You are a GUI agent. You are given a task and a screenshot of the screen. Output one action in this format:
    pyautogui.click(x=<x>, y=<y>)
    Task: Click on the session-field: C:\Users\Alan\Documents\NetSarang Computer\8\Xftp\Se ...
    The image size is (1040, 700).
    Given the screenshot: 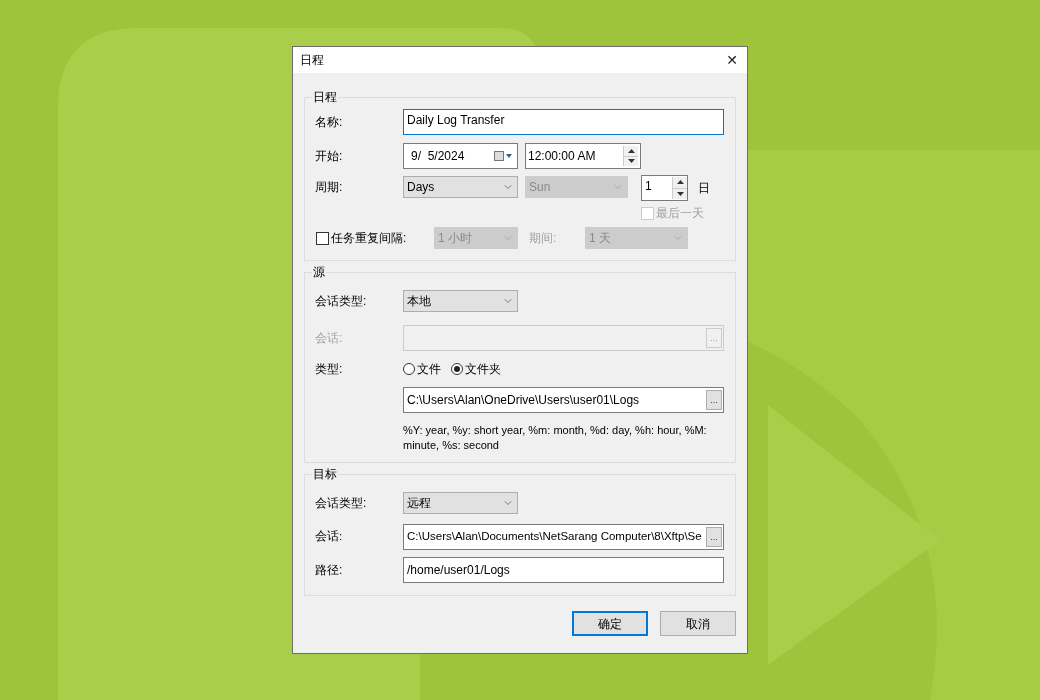 What is the action you would take?
    pyautogui.click(x=563, y=537)
    